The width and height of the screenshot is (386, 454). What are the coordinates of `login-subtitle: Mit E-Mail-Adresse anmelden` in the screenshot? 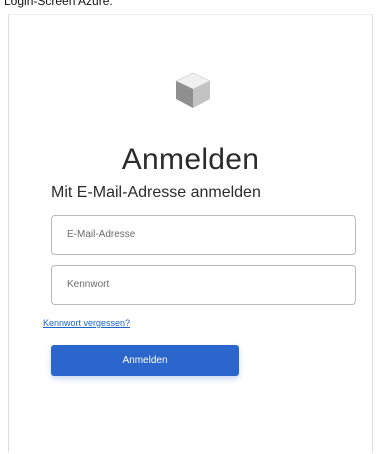 It's located at (156, 192).